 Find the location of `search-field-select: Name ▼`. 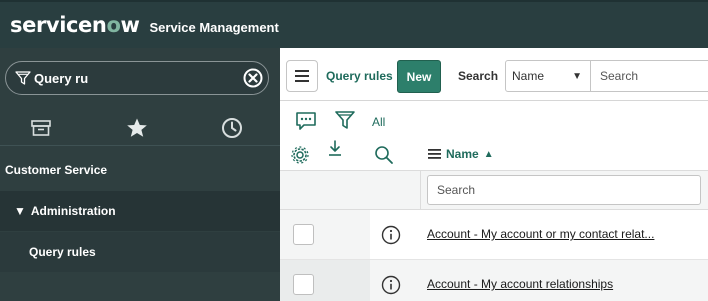

search-field-select: Name ▼ is located at coordinates (548, 76).